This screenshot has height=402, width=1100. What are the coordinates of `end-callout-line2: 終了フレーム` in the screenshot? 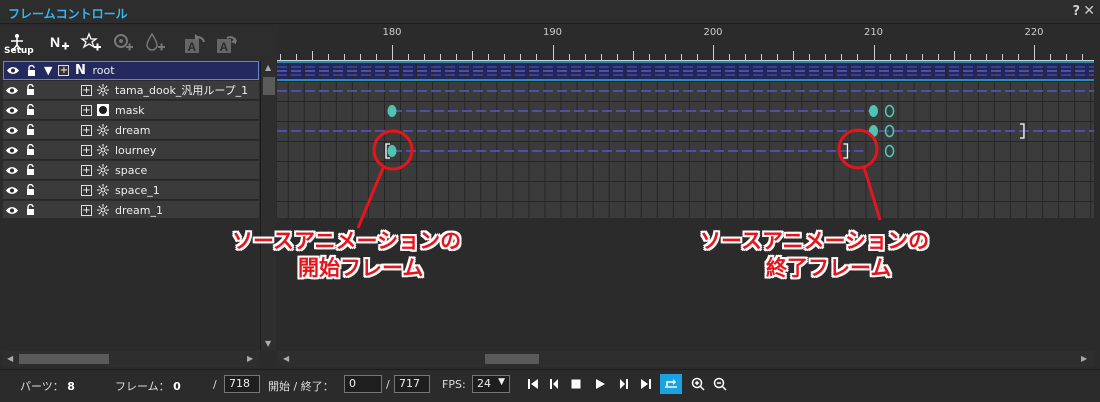 It's located at (829, 268).